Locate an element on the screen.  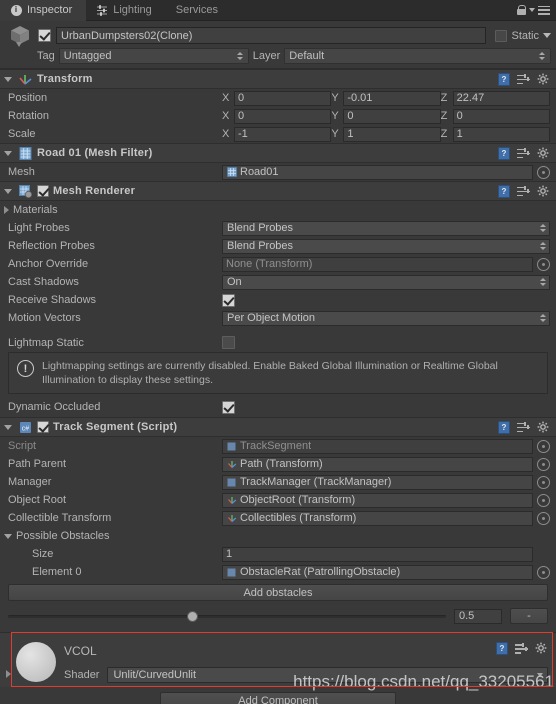
foldout-material-icon is located at coordinates (8, 674).